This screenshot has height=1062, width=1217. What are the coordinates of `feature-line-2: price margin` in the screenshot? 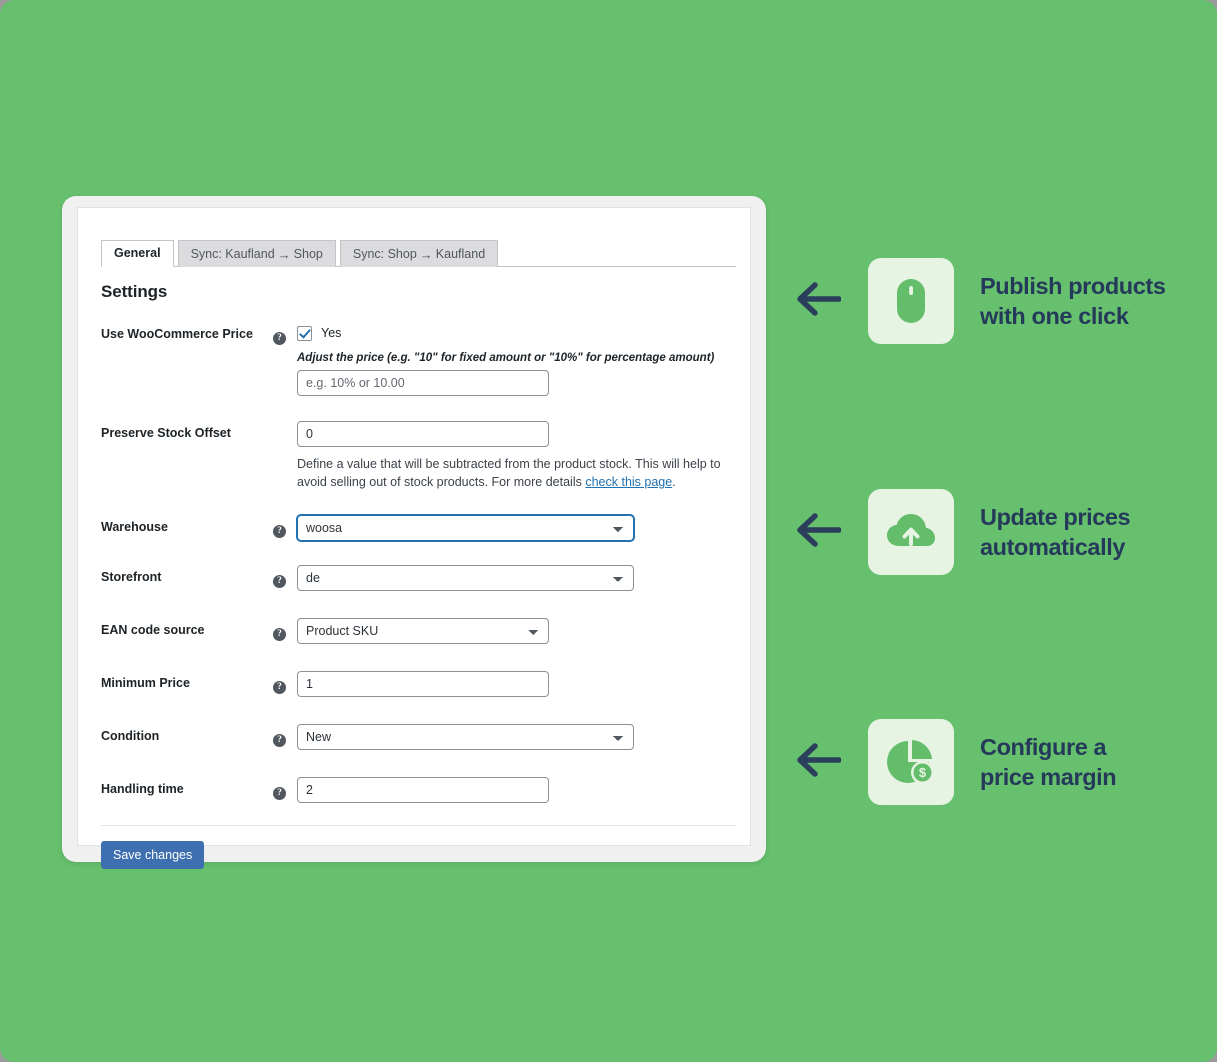 It's located at (1048, 777).